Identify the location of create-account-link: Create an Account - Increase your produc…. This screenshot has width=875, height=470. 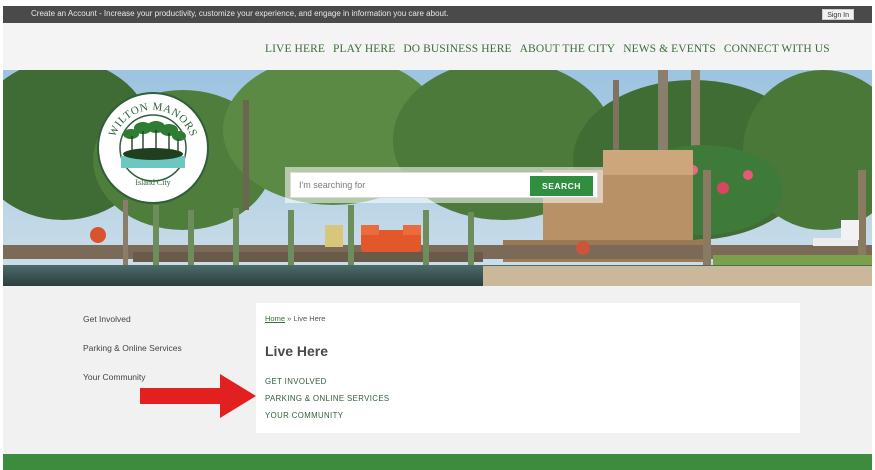
(239, 13).